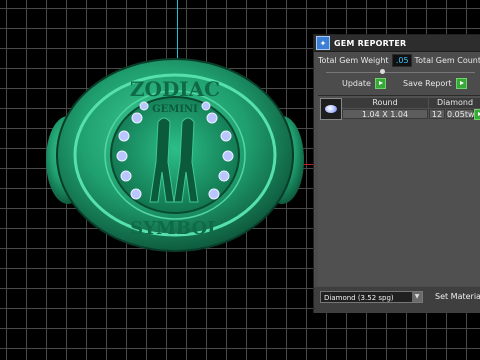 The image size is (480, 360). What do you see at coordinates (331, 109) in the screenshot?
I see `gem-thumbnail-icon` at bounding box center [331, 109].